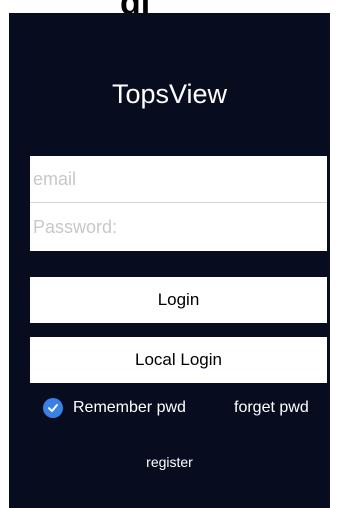  What do you see at coordinates (53, 408) in the screenshot?
I see `checkmark-circle-icon` at bounding box center [53, 408].